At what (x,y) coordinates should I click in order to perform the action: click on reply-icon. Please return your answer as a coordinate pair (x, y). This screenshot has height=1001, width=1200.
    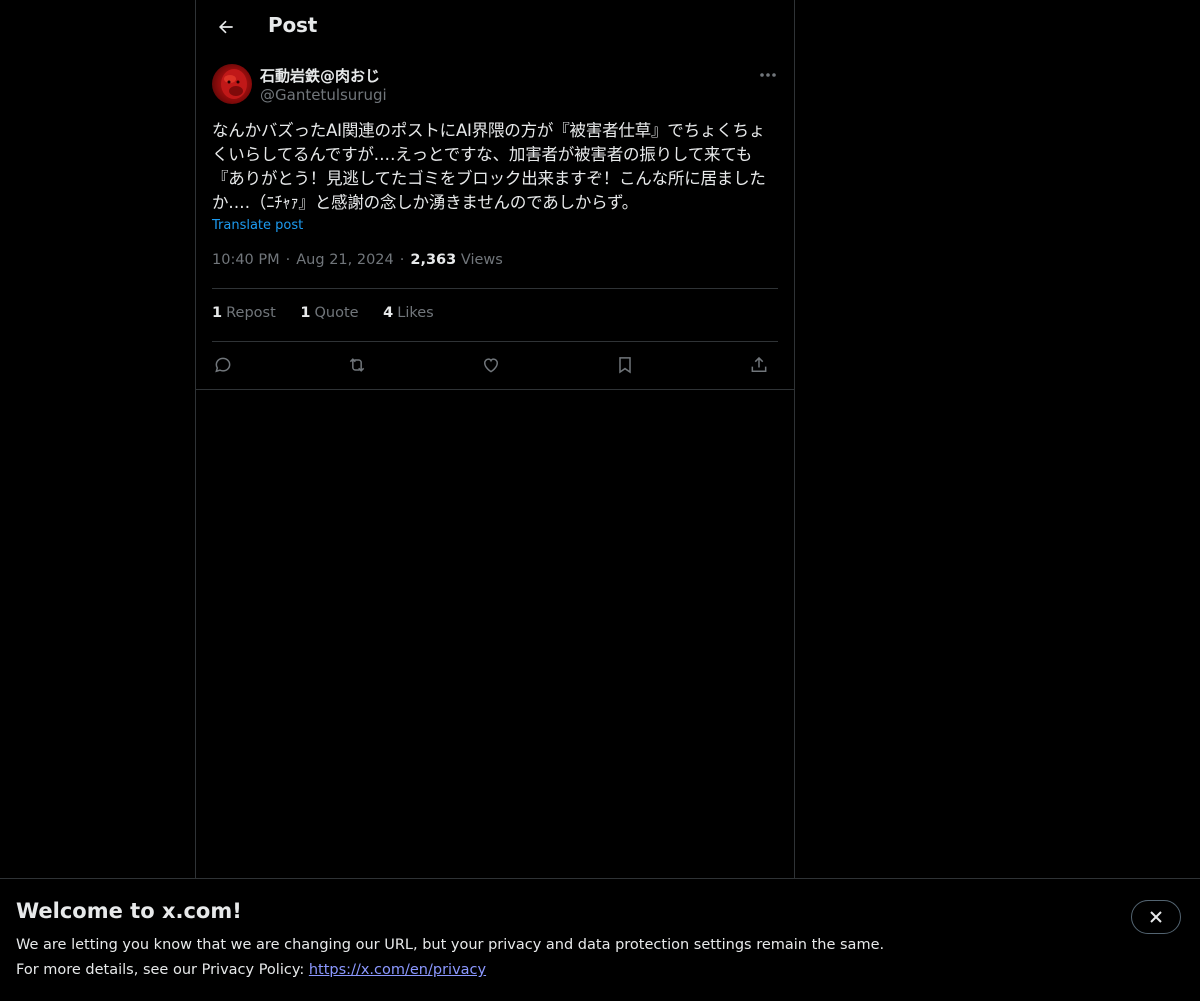
    Looking at the image, I should click on (223, 365).